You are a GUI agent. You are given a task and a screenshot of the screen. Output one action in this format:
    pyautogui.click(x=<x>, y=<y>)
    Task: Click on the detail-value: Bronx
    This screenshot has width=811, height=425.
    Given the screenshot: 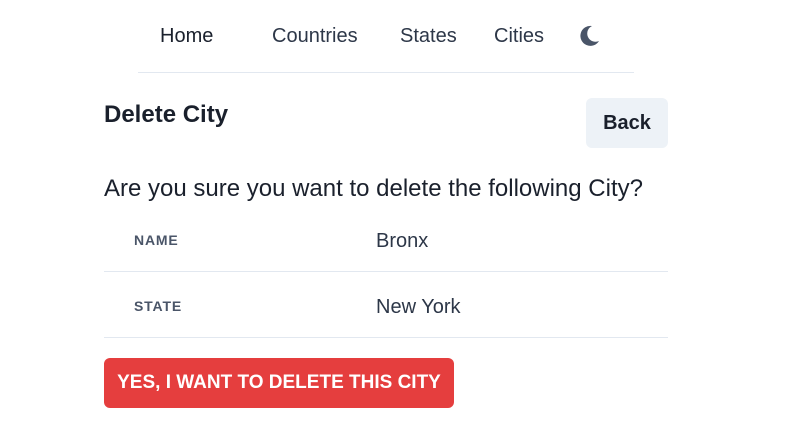 What is the action you would take?
    pyautogui.click(x=402, y=241)
    